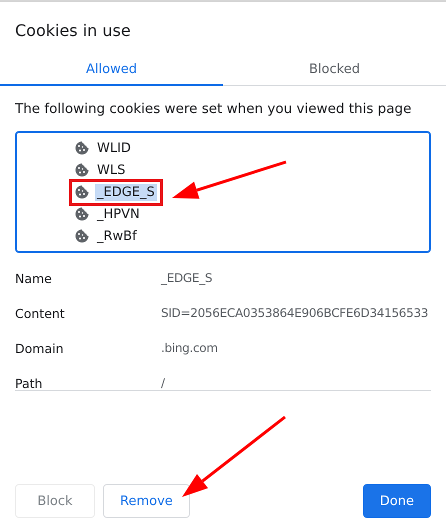  I want to click on detail-label: Content, so click(40, 313).